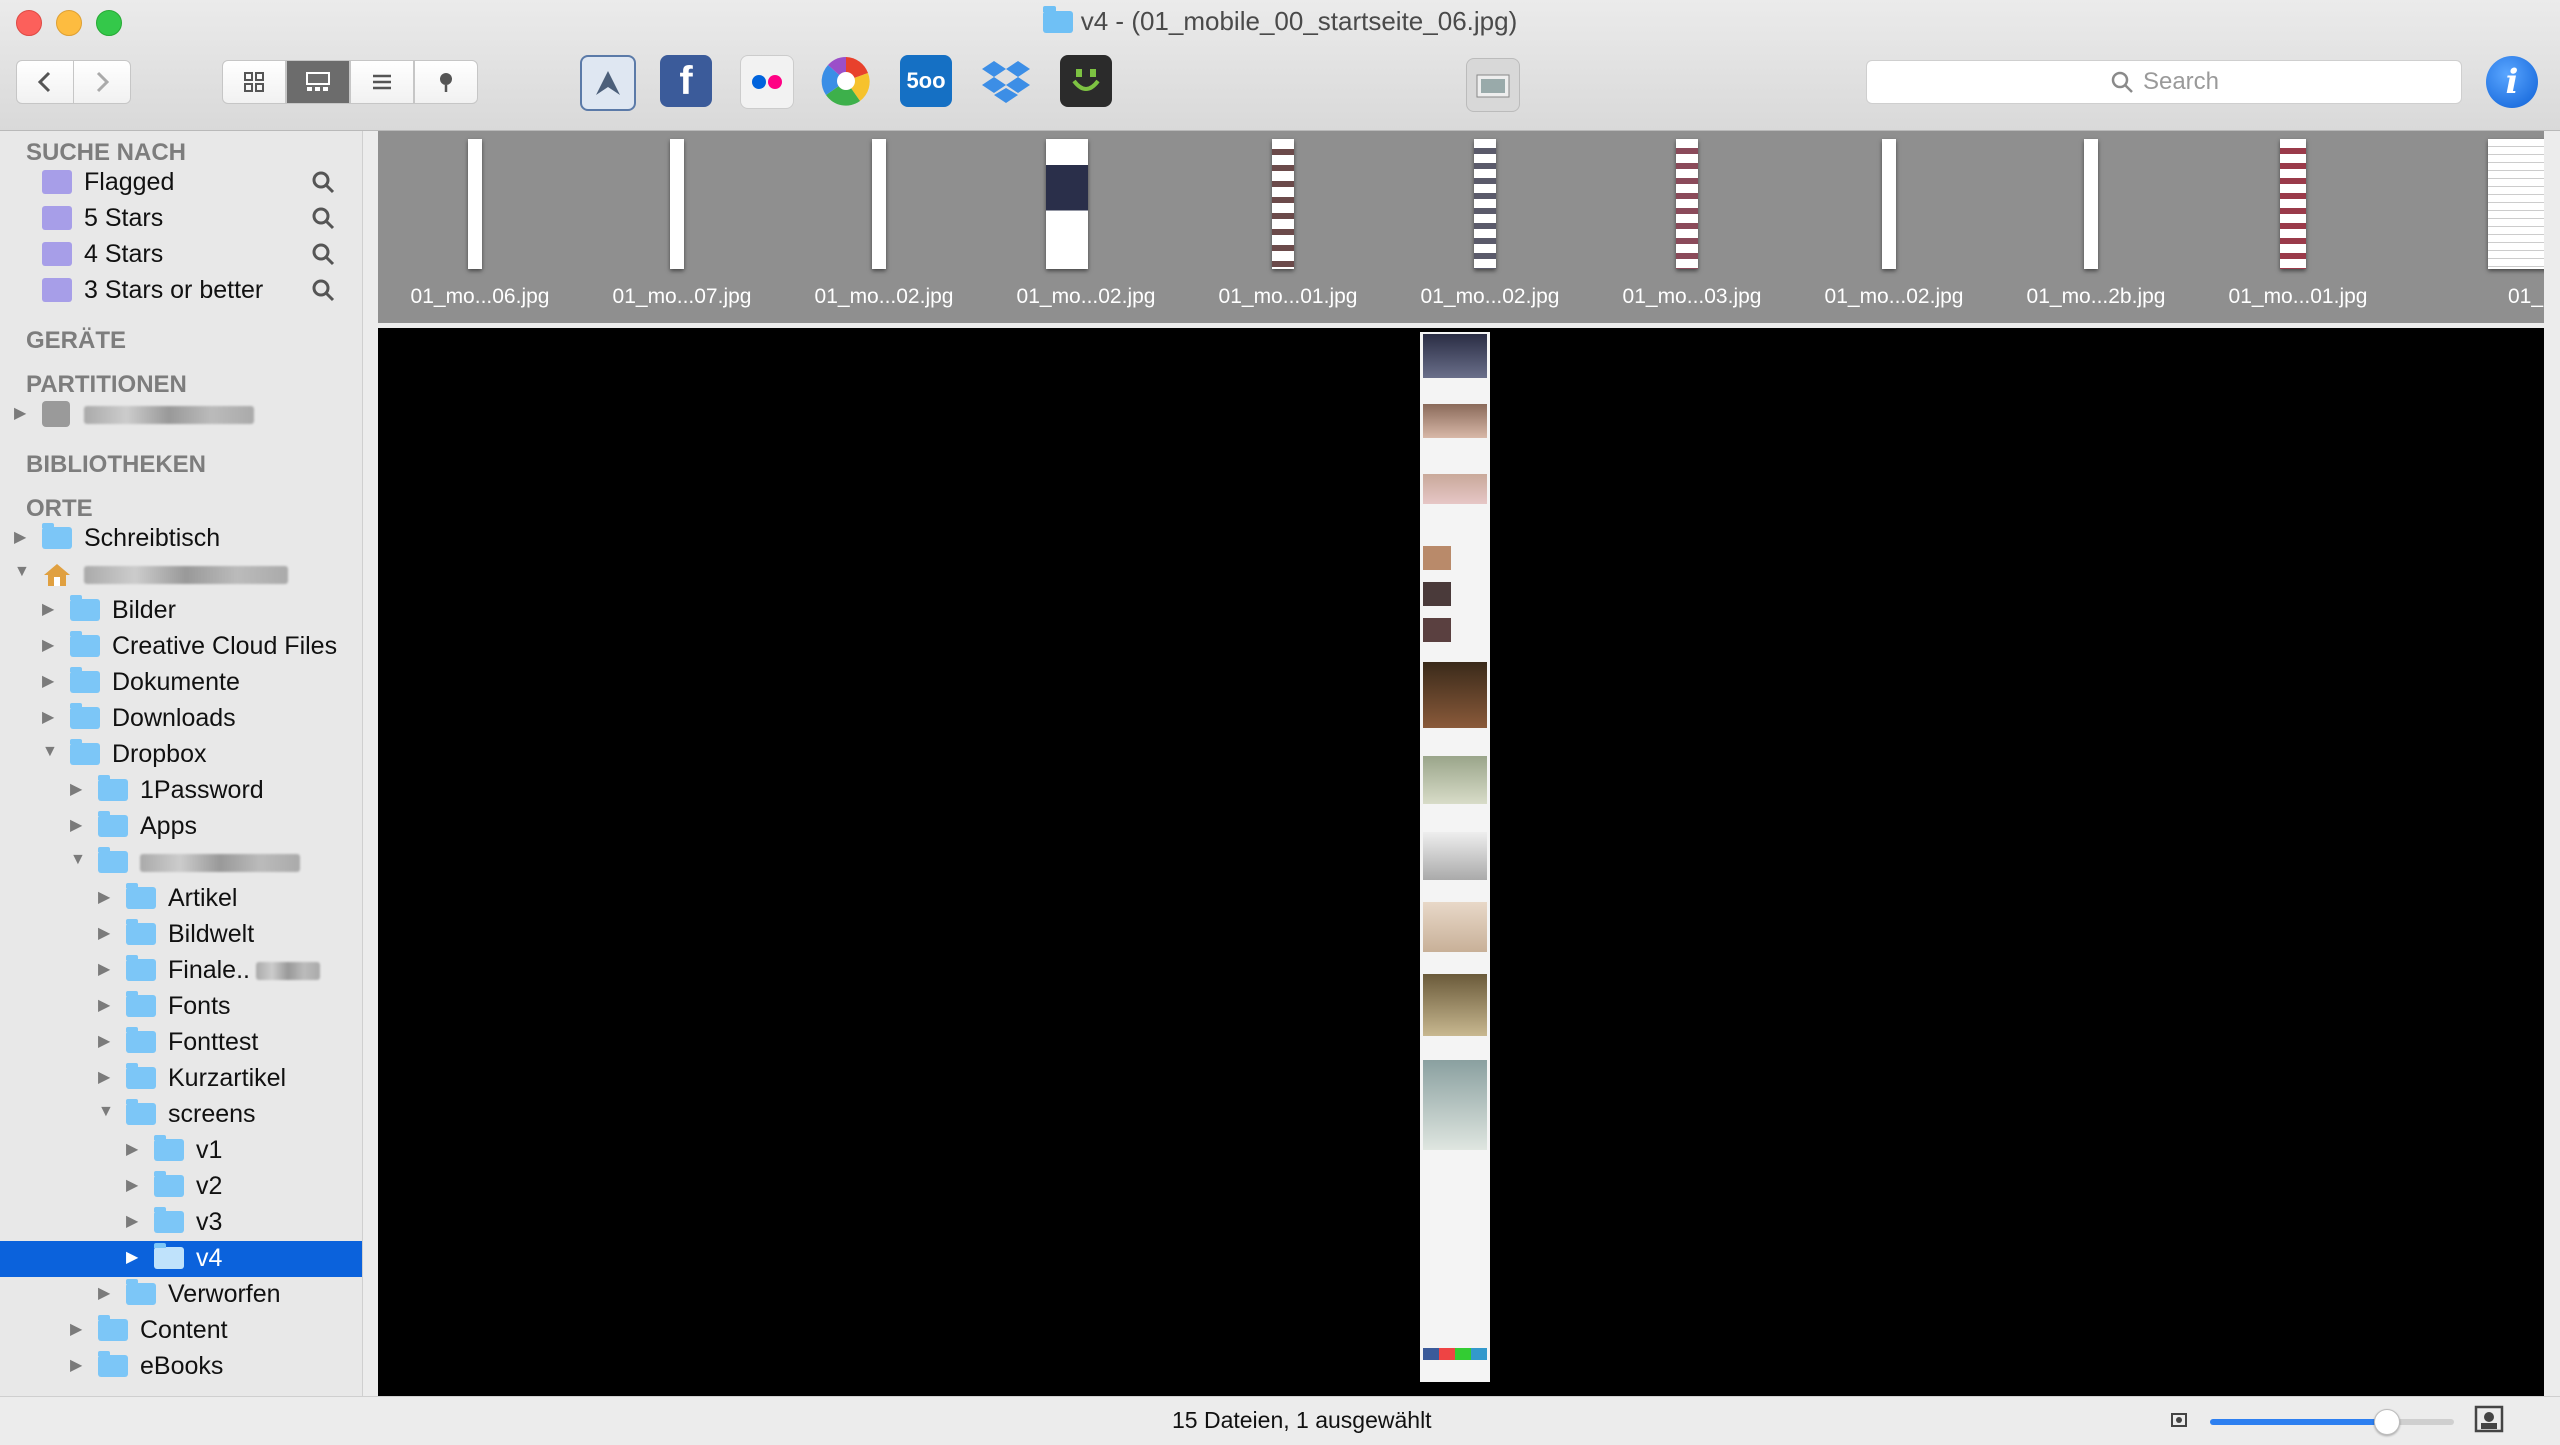  What do you see at coordinates (181, 183) in the screenshot?
I see `smart-search-flagged: Flagged` at bounding box center [181, 183].